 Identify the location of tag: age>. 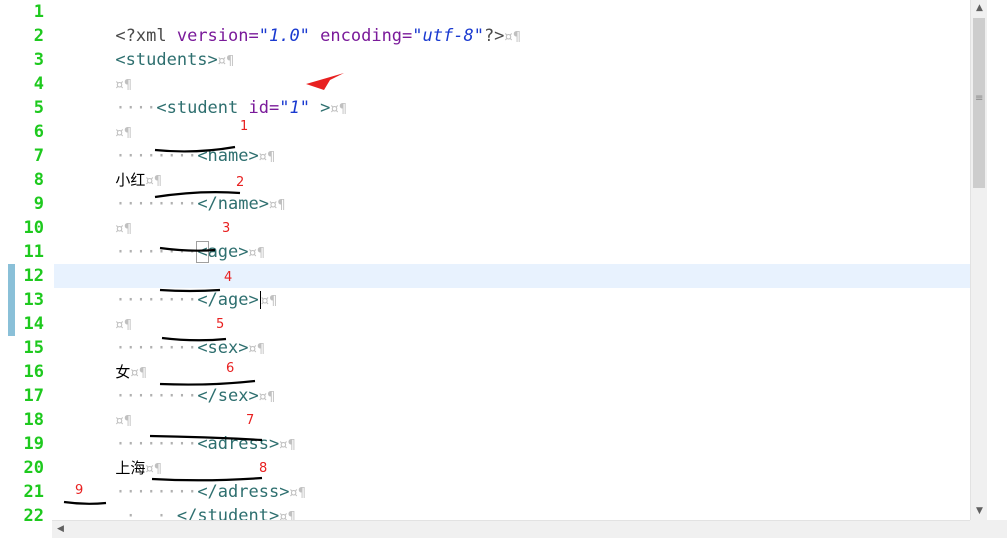
(228, 252).